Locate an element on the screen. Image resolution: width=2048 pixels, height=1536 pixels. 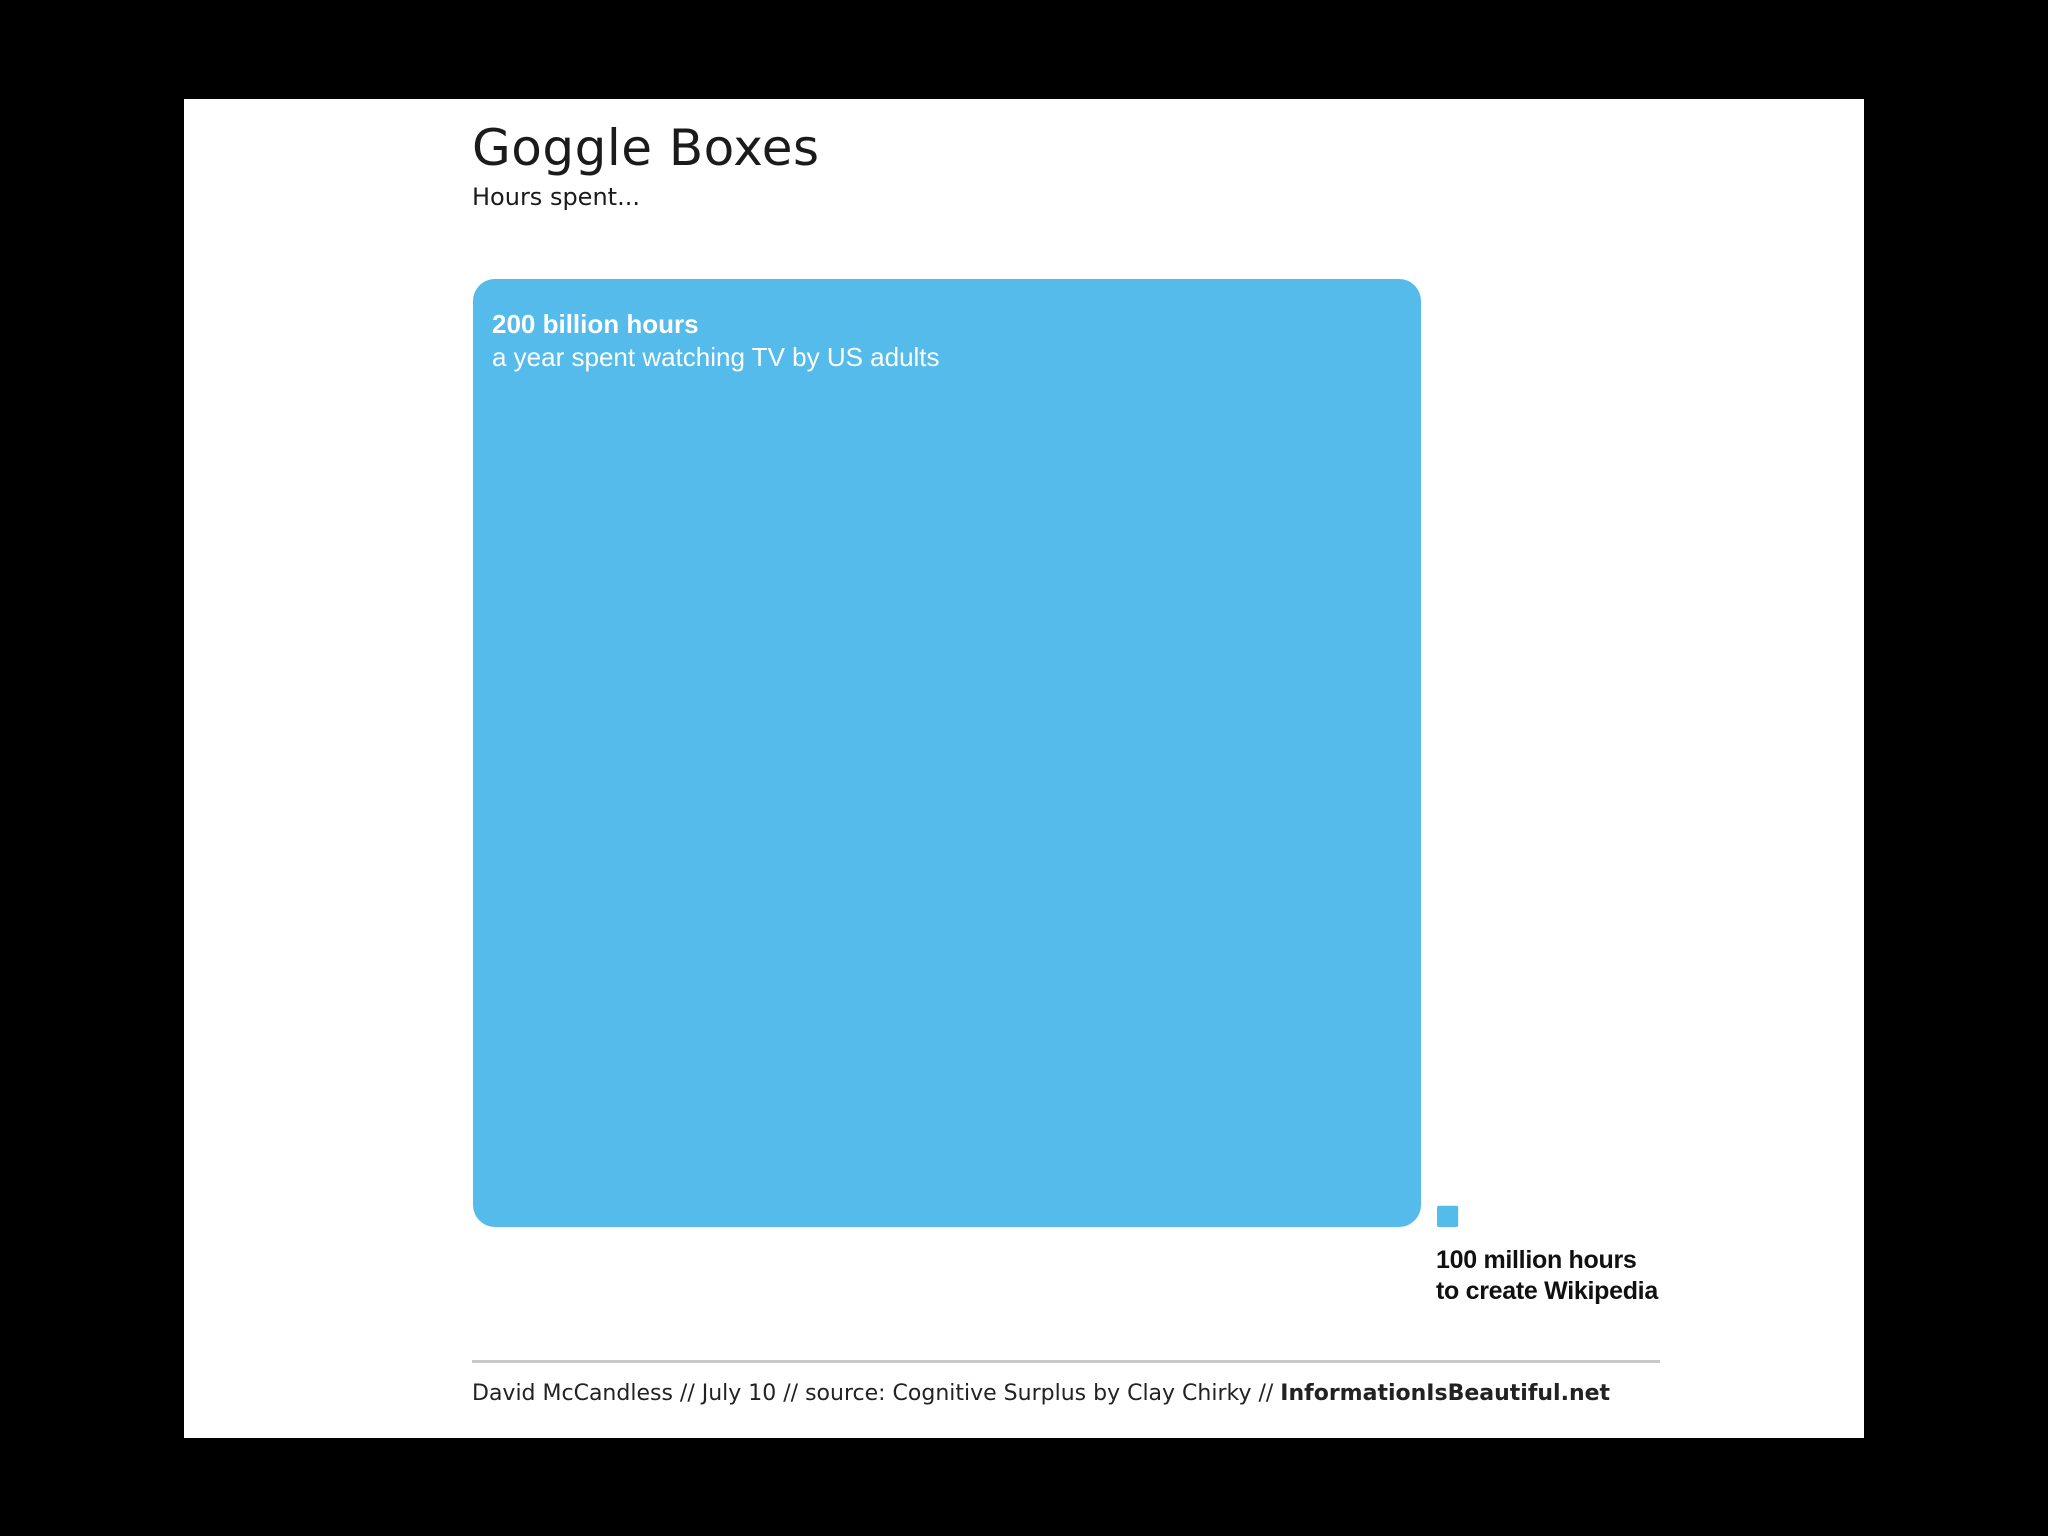
wikipedia-hours-label: 100 million hours to create Wikipedia is located at coordinates (1547, 1276).